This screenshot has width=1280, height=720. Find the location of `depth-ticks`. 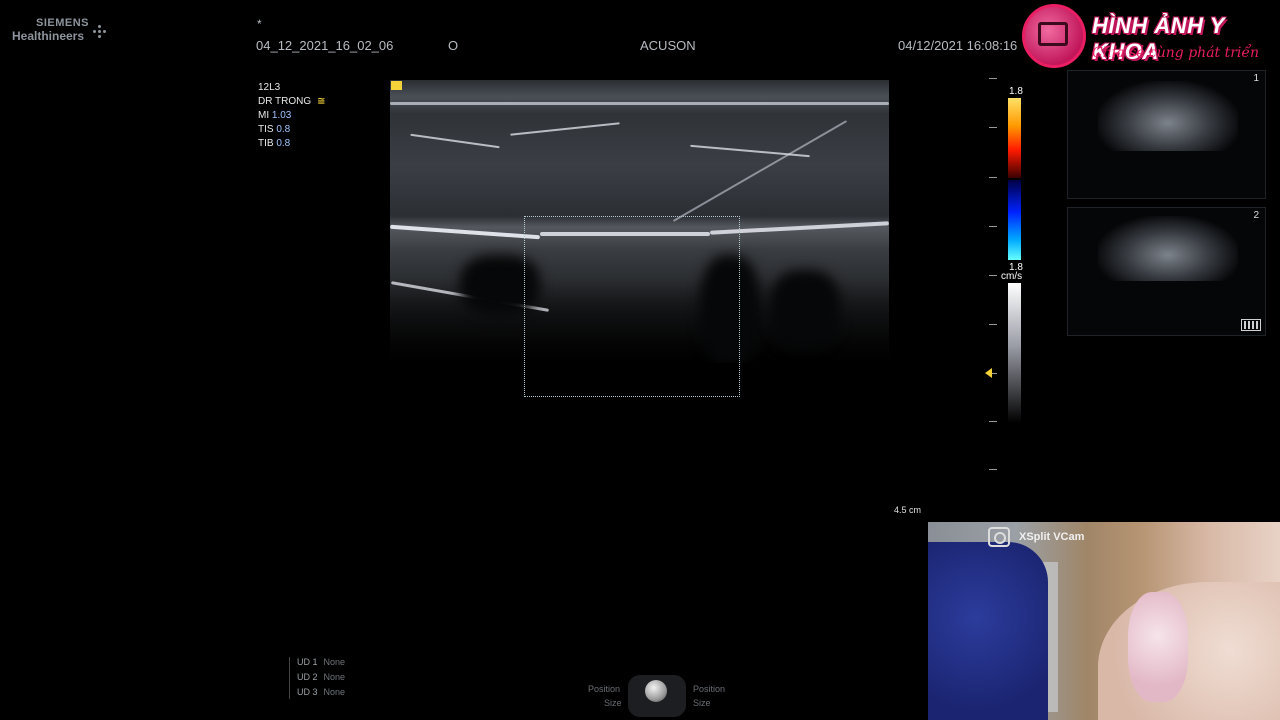

depth-ticks is located at coordinates (993, 276).